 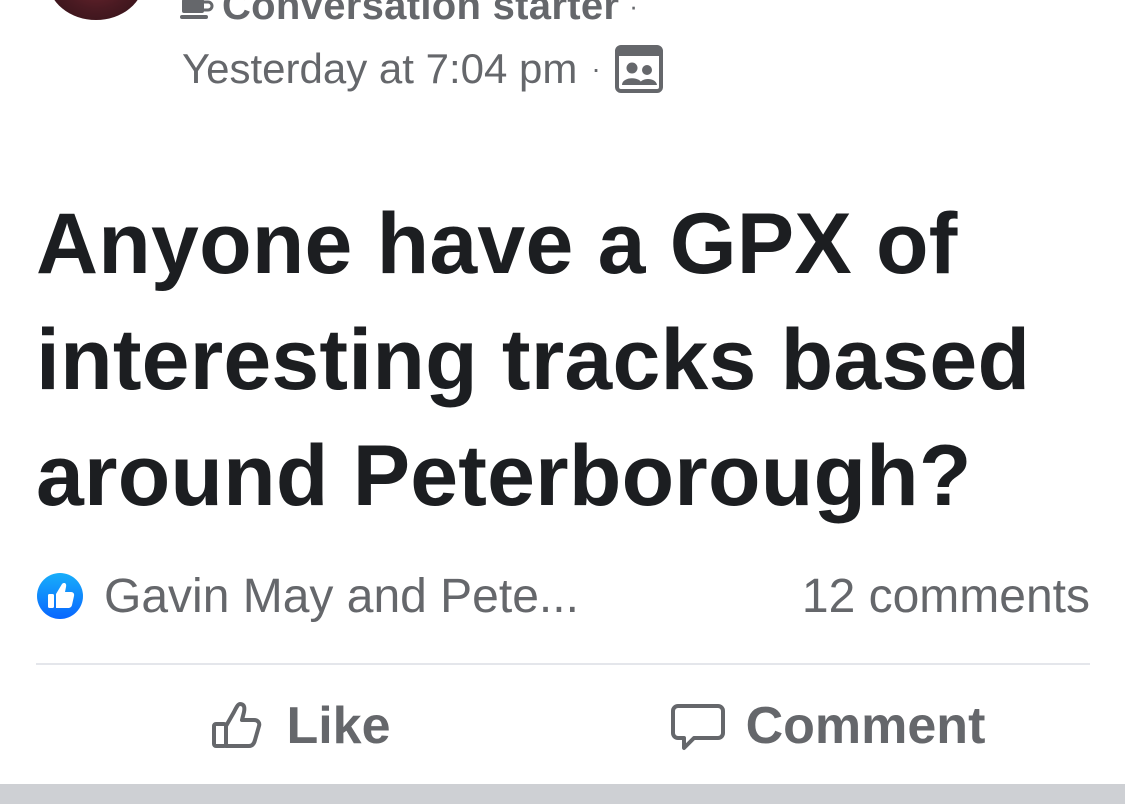 What do you see at coordinates (421, 14) in the screenshot?
I see `badge-label: Conversation starter` at bounding box center [421, 14].